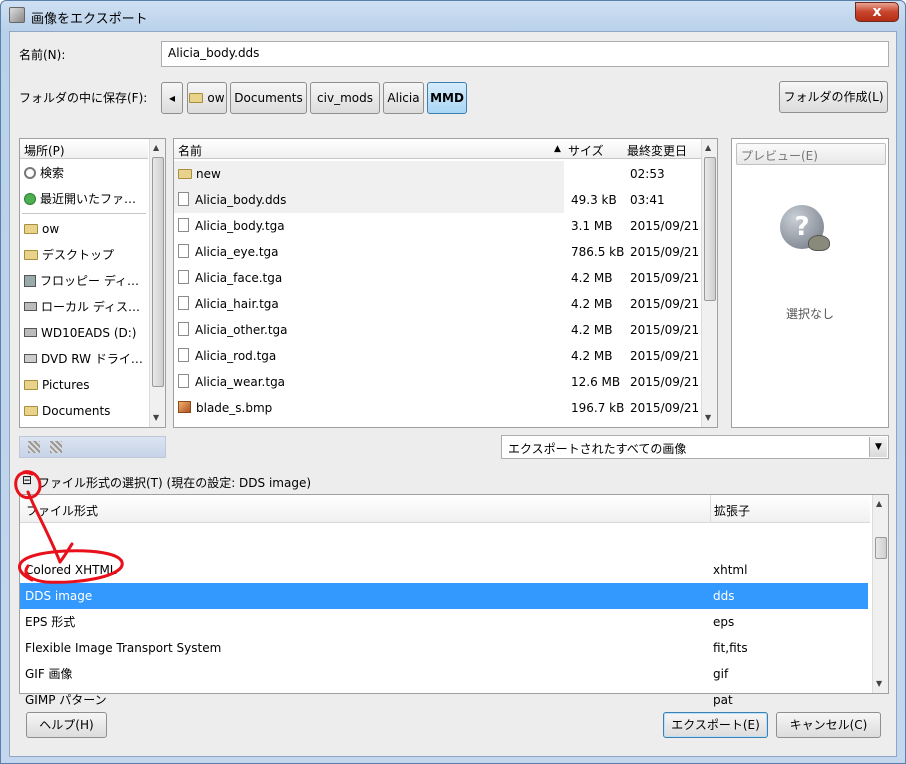  Describe the element at coordinates (86, 333) in the screenshot. I see `place-wd10eads: WD10EADS (D:)` at that location.